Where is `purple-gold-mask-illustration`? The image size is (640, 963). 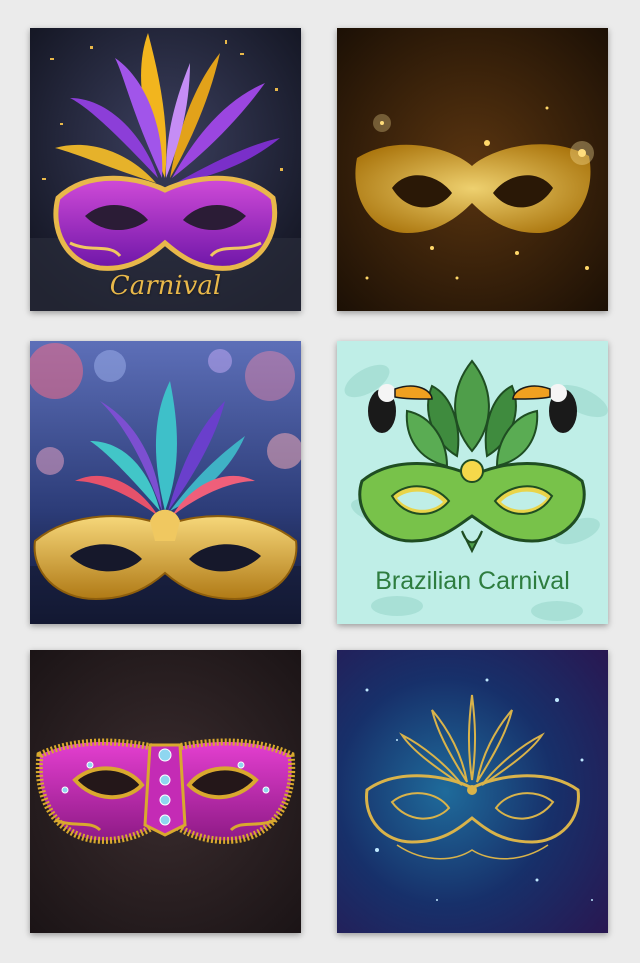 purple-gold-mask-illustration is located at coordinates (165, 169).